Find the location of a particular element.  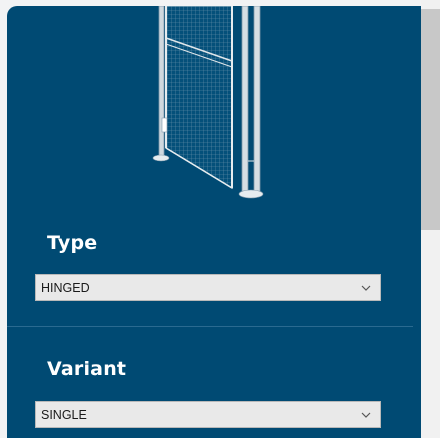

variant-select-value: SINGLE is located at coordinates (64, 414).